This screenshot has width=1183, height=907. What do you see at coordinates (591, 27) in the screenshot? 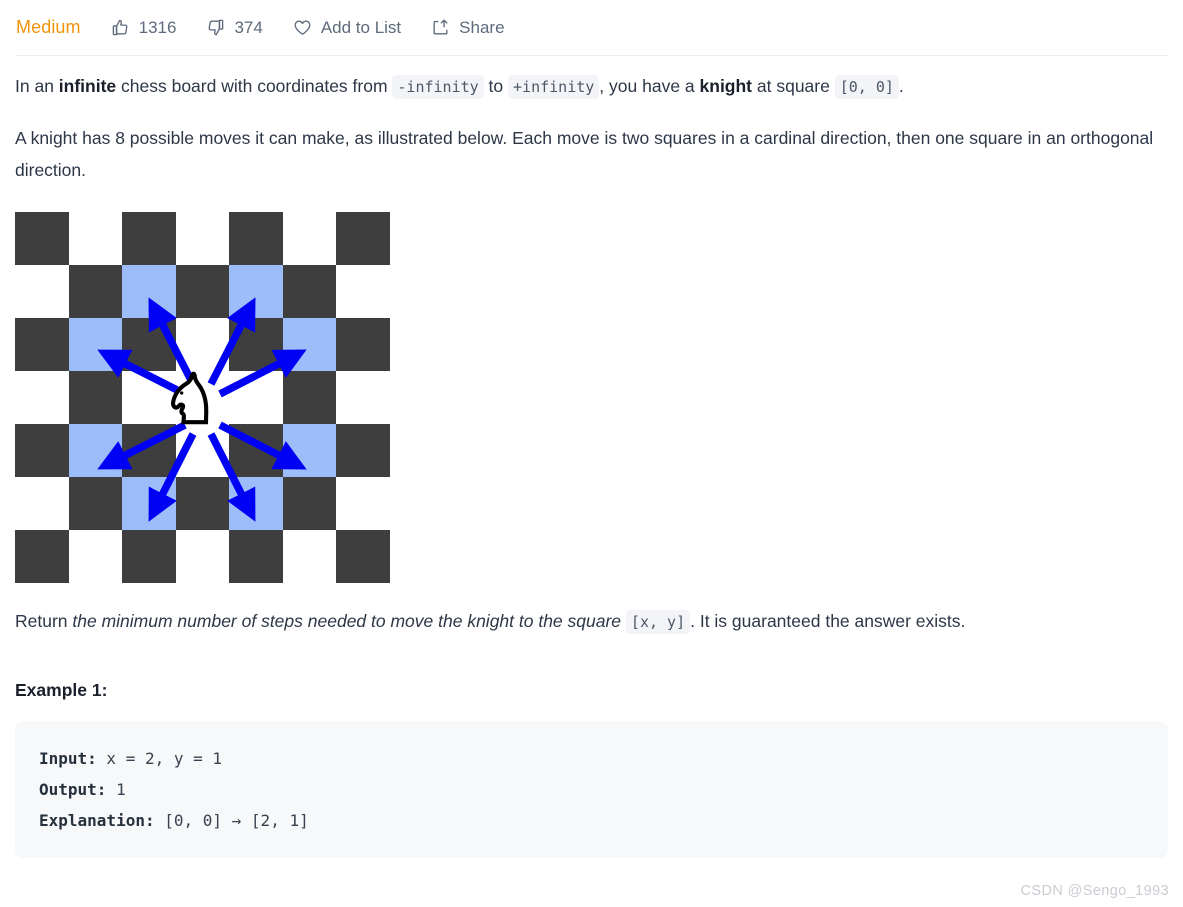
I see `problem-toolbar: Medium 1316 374 Add to List Share` at bounding box center [591, 27].